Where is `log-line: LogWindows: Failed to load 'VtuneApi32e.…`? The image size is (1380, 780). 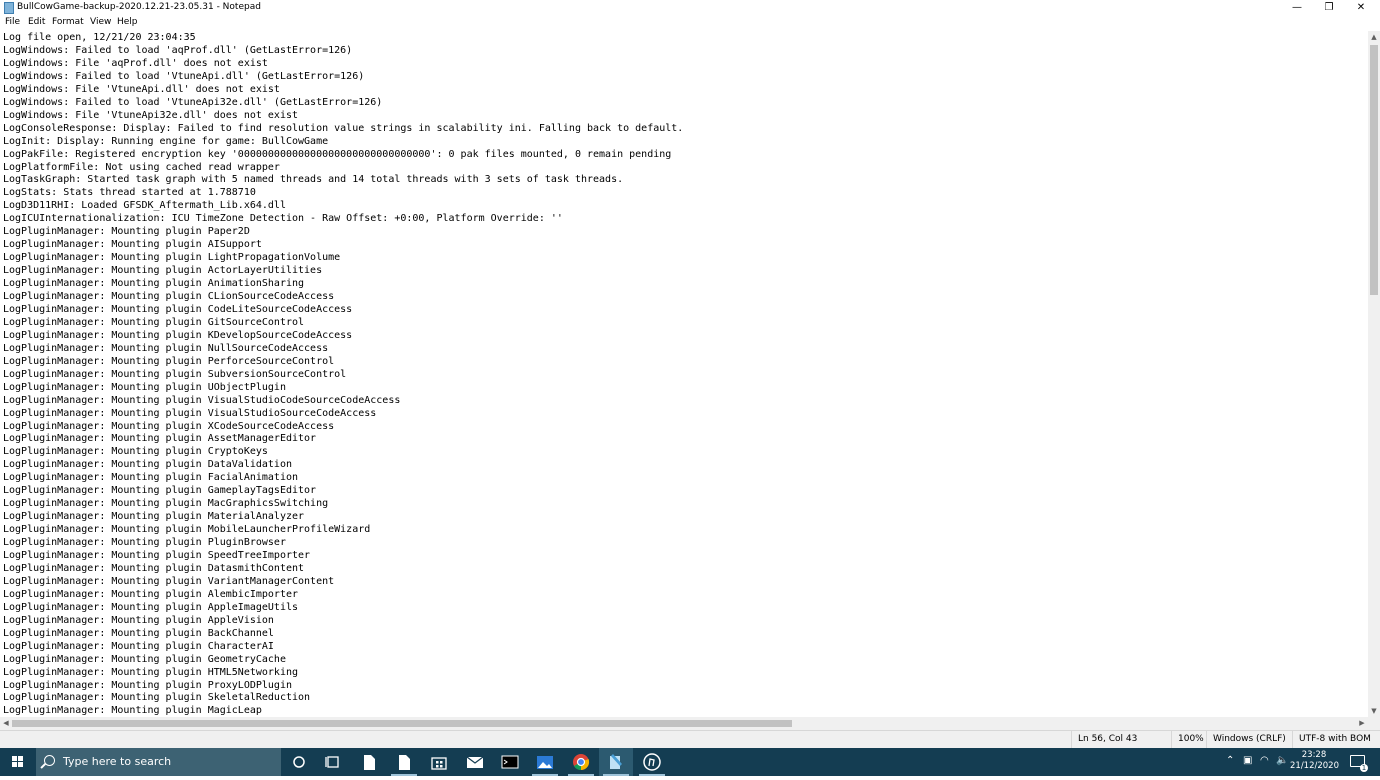 log-line: LogWindows: Failed to load 'VtuneApi32e.… is located at coordinates (193, 102).